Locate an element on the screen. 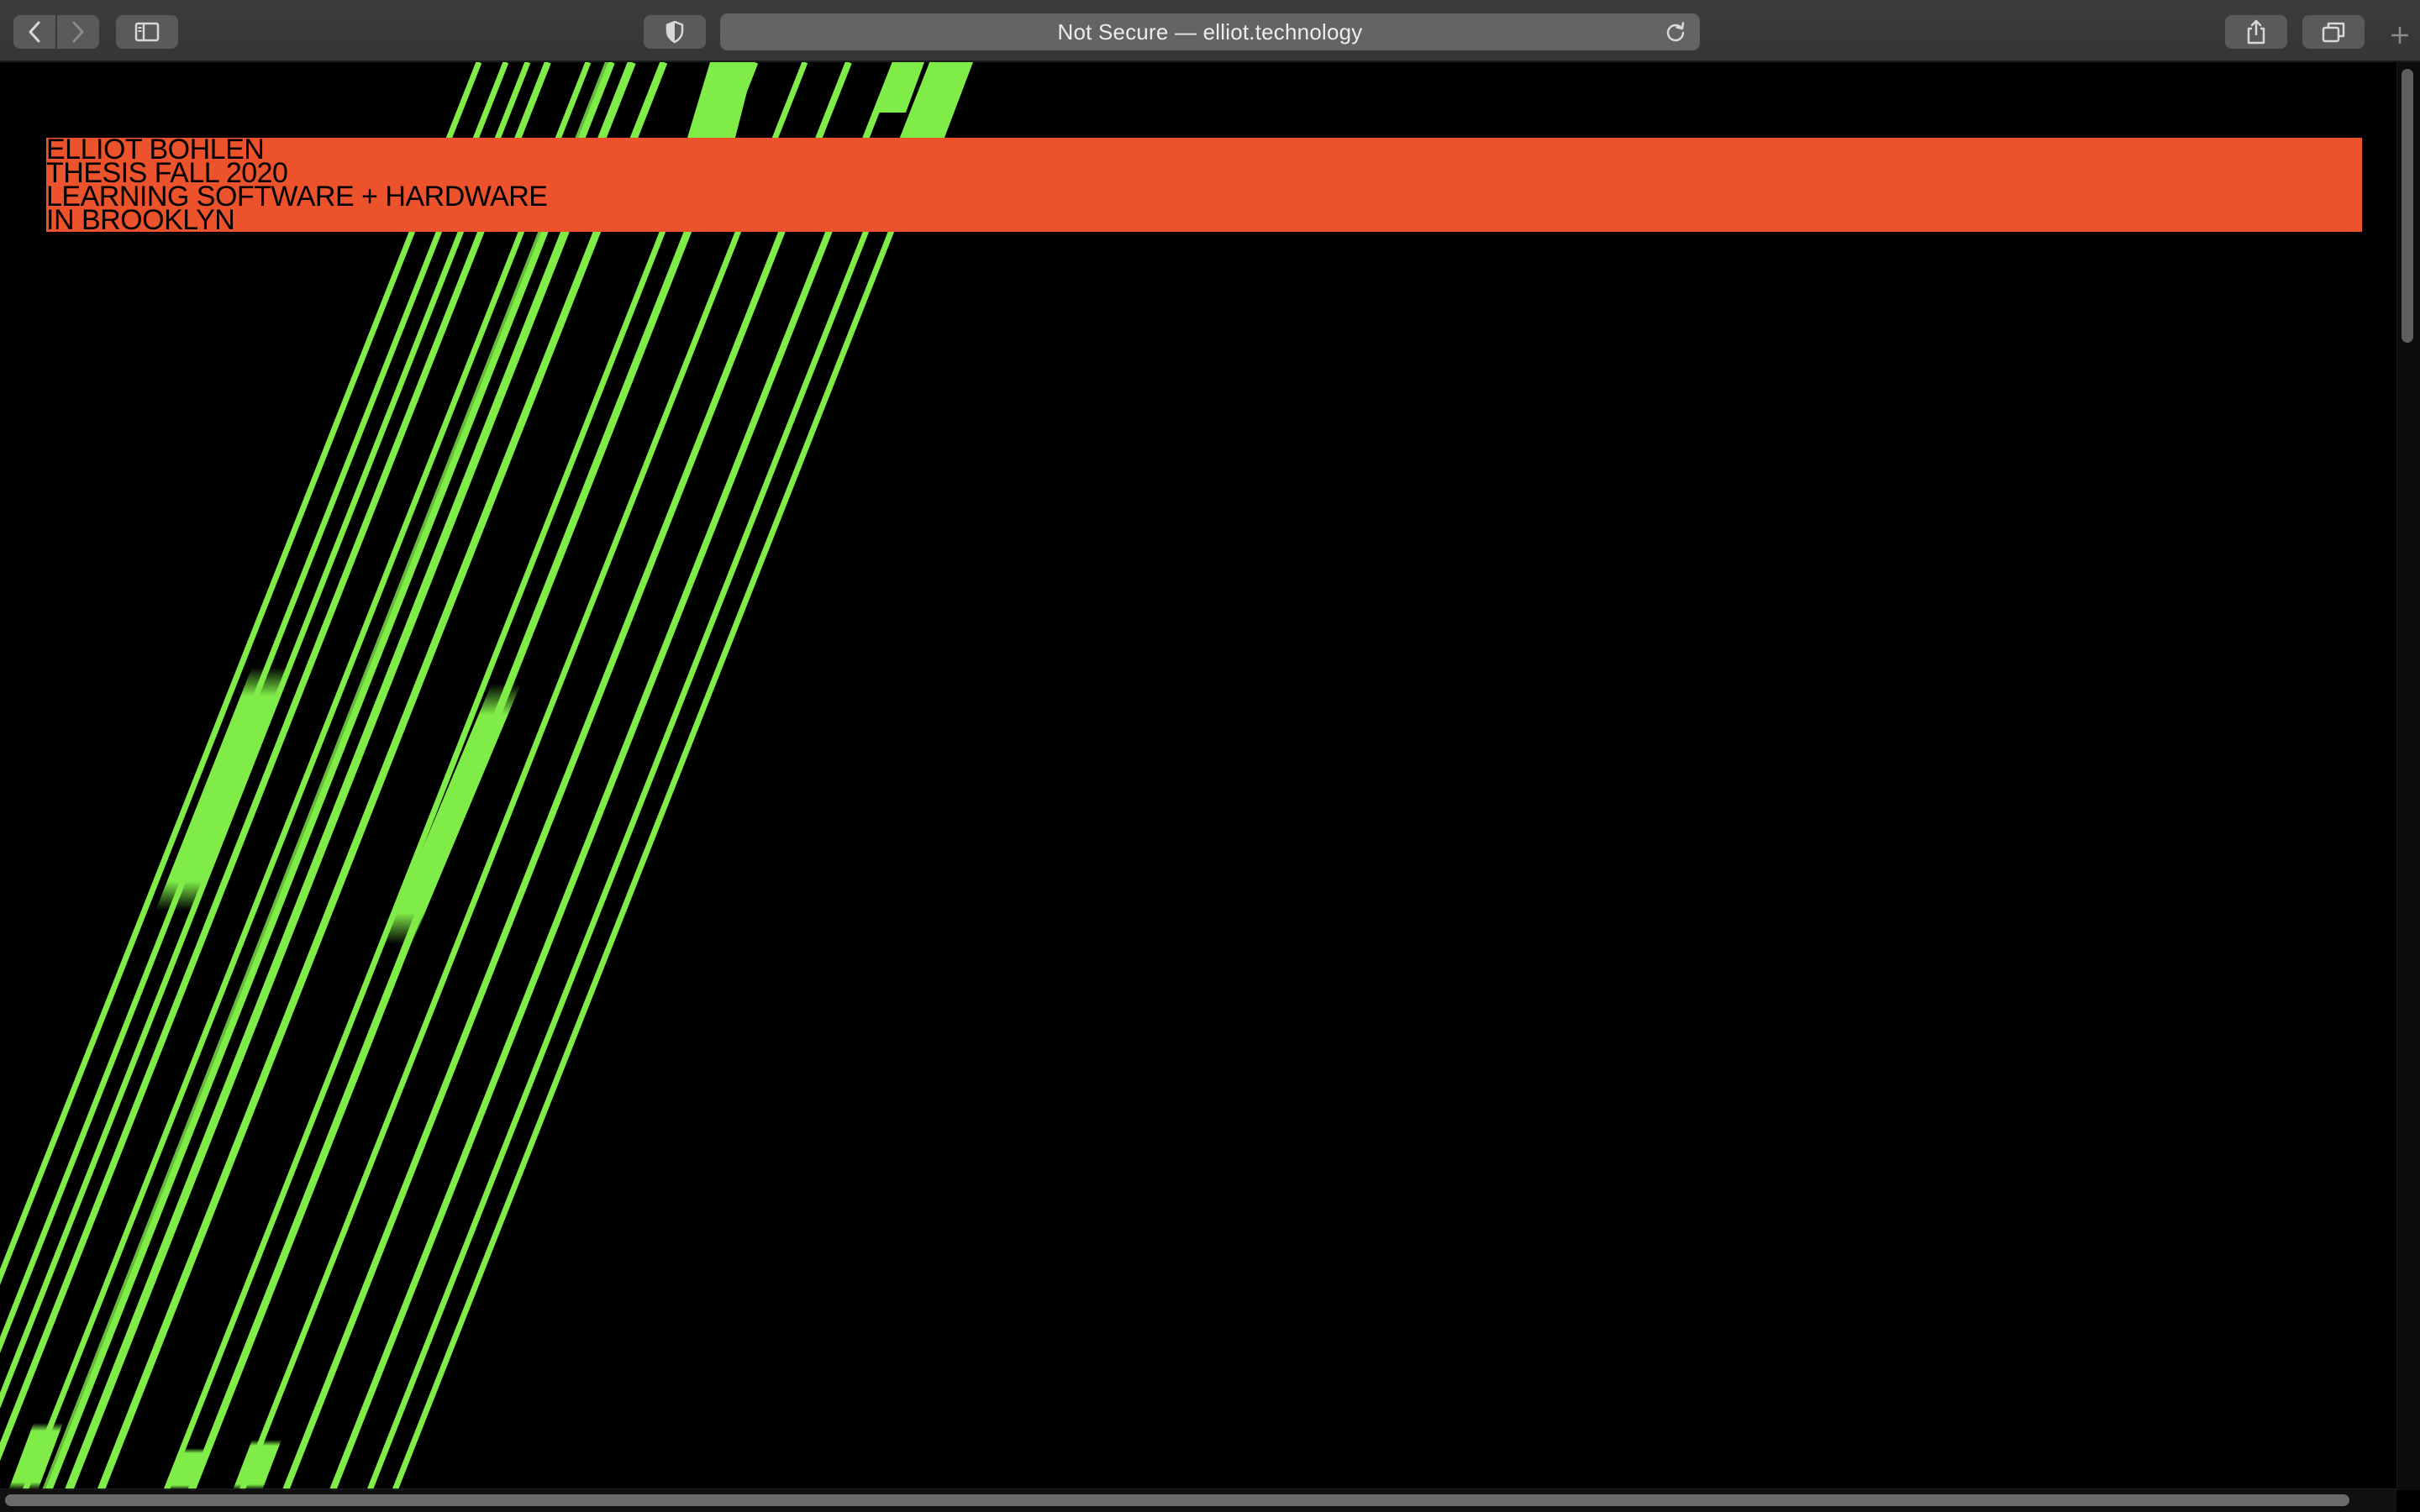 The image size is (2420, 1512). chevron-left-icon is located at coordinates (34, 32).